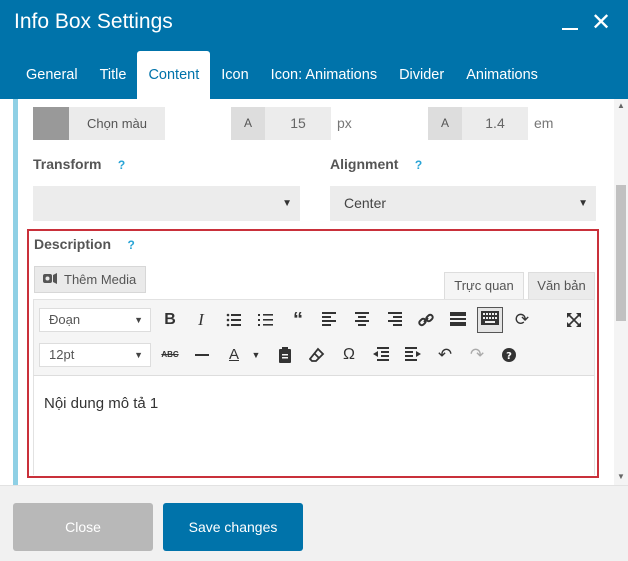  Describe the element at coordinates (95, 320) in the screenshot. I see `format-select: Đoạn ▼` at that location.